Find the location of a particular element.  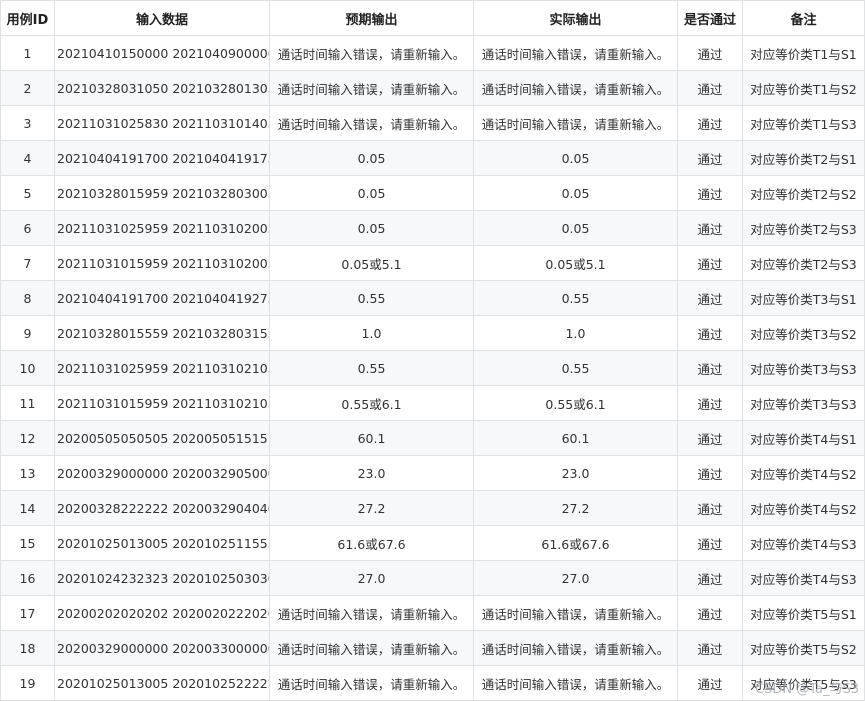

remark-cell: 对应等价类T2与S2 is located at coordinates (803, 193).